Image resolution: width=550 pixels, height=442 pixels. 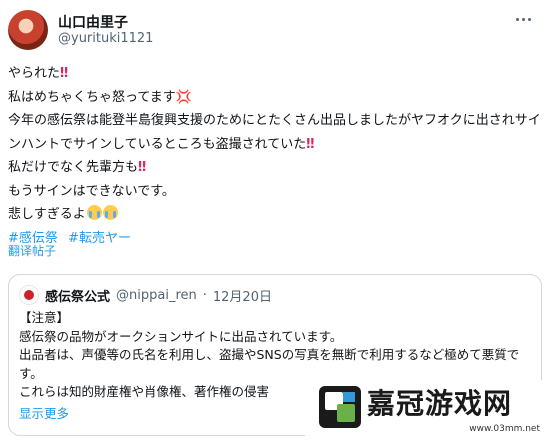 I want to click on author-avatar, so click(x=28, y=30).